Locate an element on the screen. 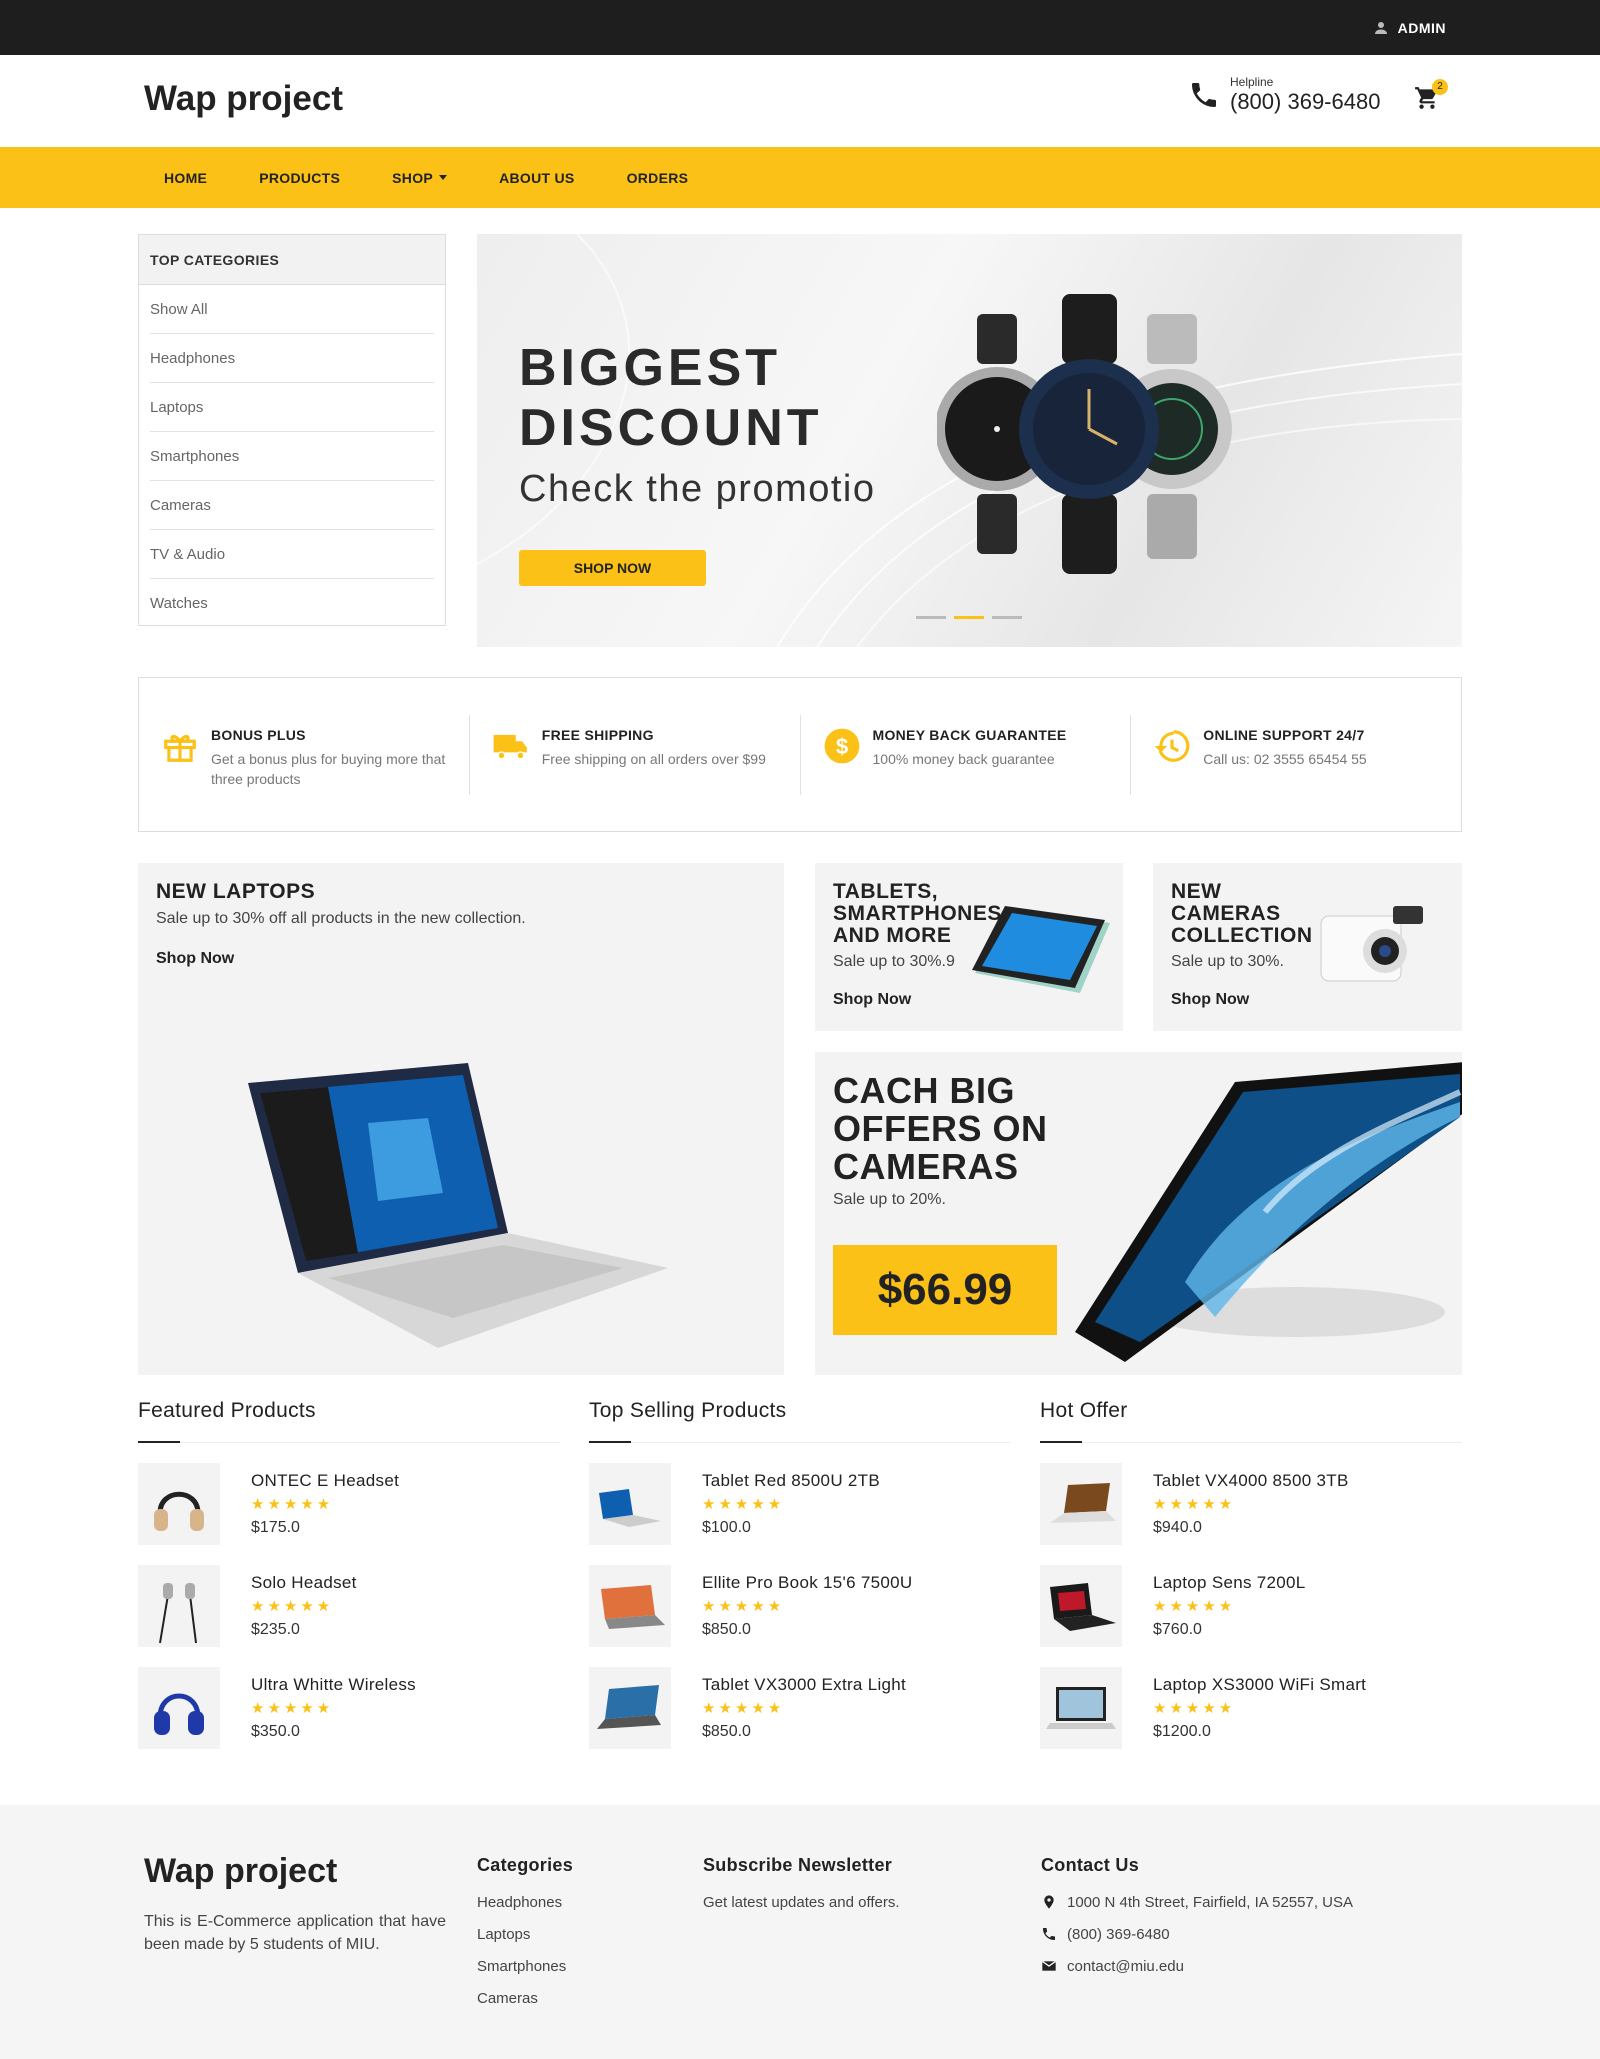  footer-logo: Wap project is located at coordinates (240, 1871).